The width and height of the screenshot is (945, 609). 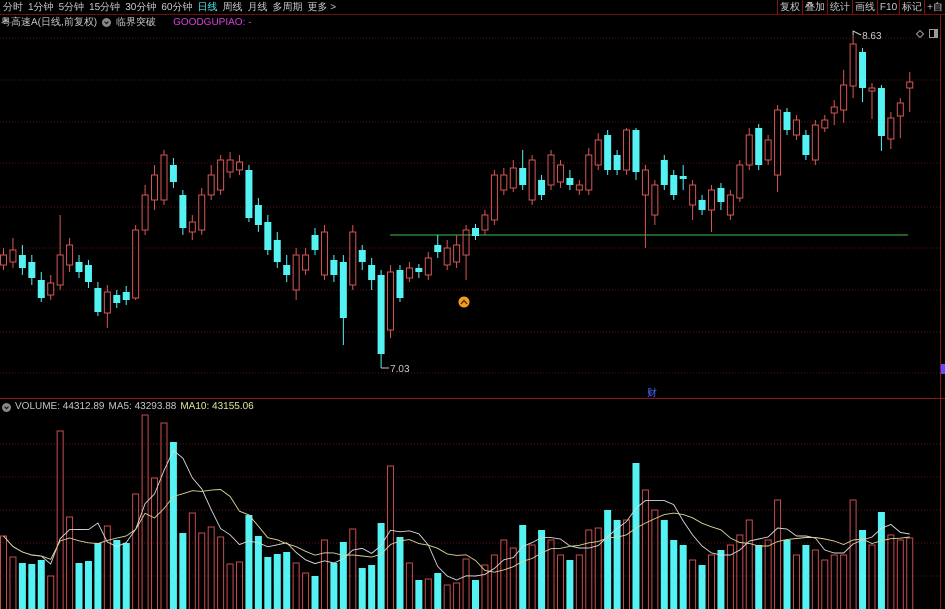 I want to click on event-marker: 财, so click(x=652, y=393).